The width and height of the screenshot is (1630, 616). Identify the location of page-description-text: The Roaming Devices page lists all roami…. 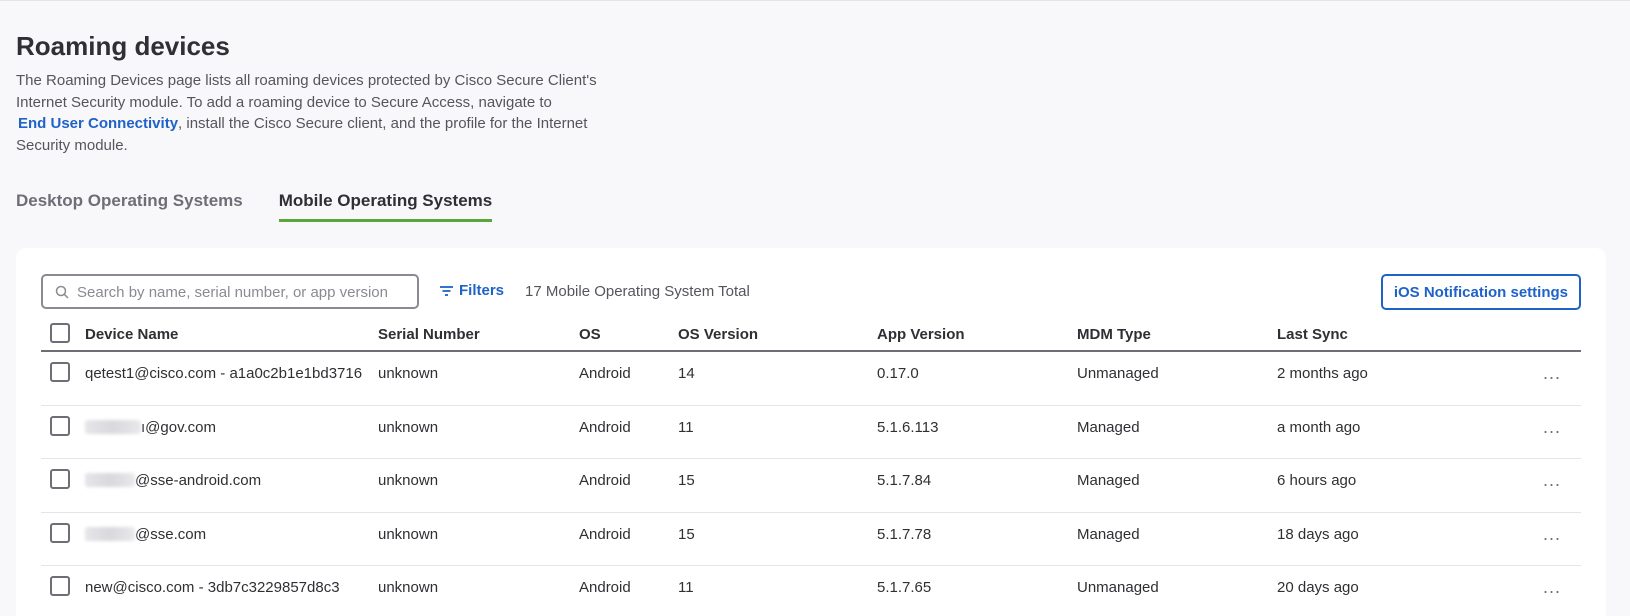
(306, 91).